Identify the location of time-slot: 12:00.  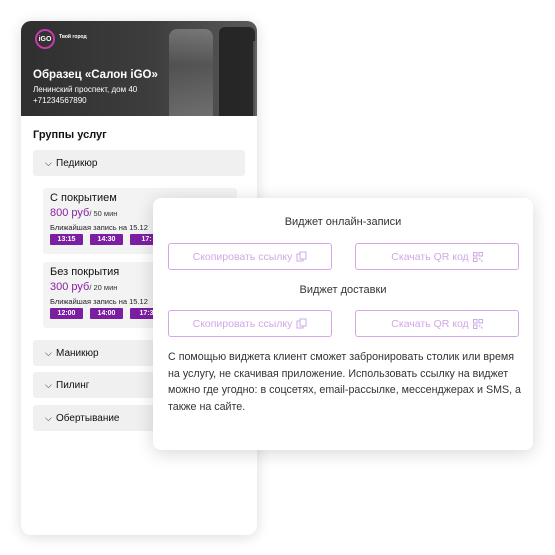
(66, 313).